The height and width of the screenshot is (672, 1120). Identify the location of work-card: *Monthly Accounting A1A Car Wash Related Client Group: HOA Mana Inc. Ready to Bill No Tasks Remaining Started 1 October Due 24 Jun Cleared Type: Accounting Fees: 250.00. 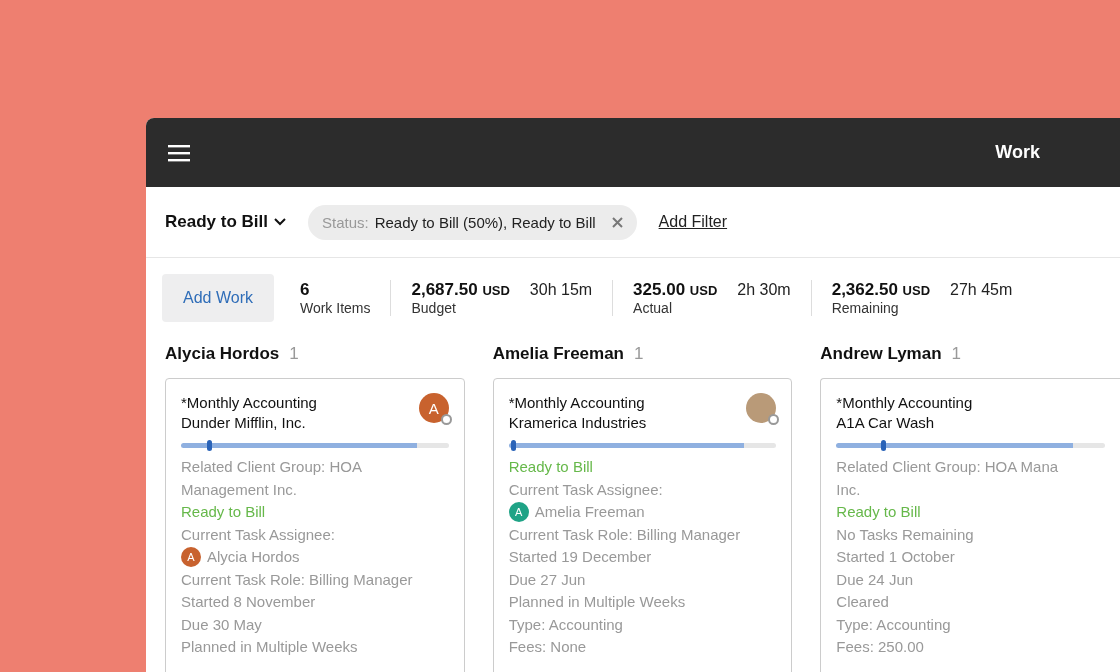
(970, 525).